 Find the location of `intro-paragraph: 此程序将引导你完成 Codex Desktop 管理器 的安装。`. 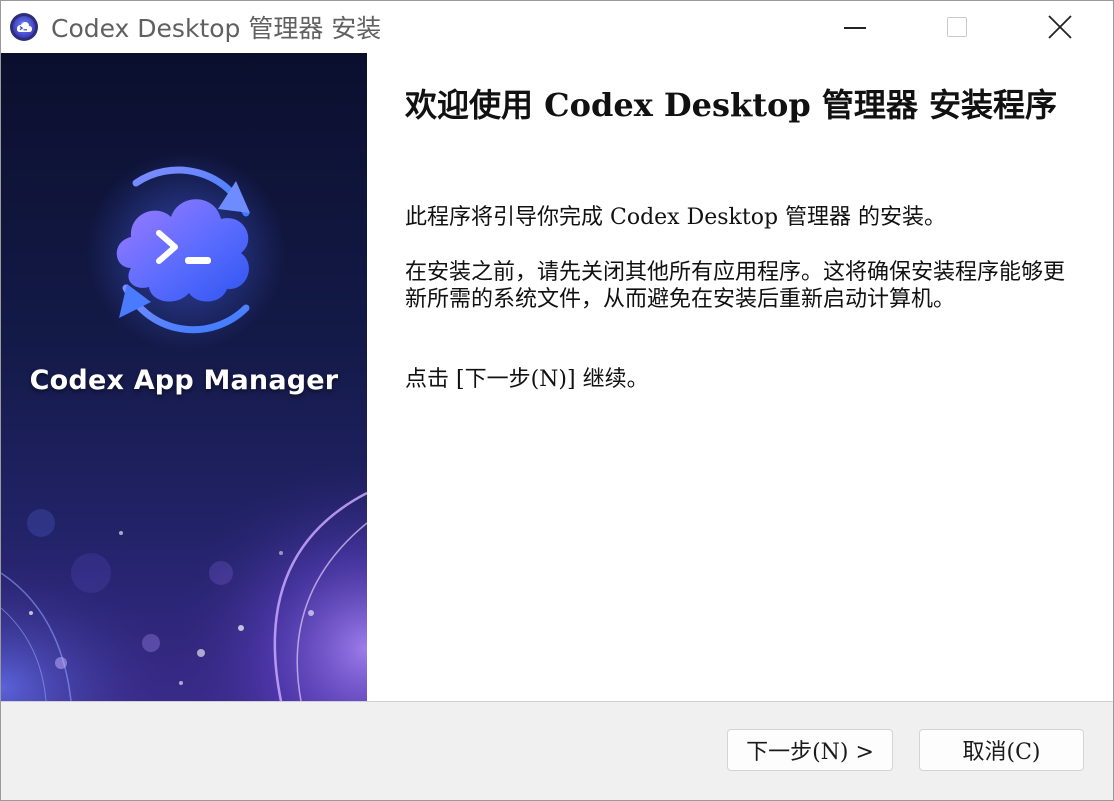

intro-paragraph: 此程序将引导你完成 Codex Desktop 管理器 的安装。 is located at coordinates (676, 217).